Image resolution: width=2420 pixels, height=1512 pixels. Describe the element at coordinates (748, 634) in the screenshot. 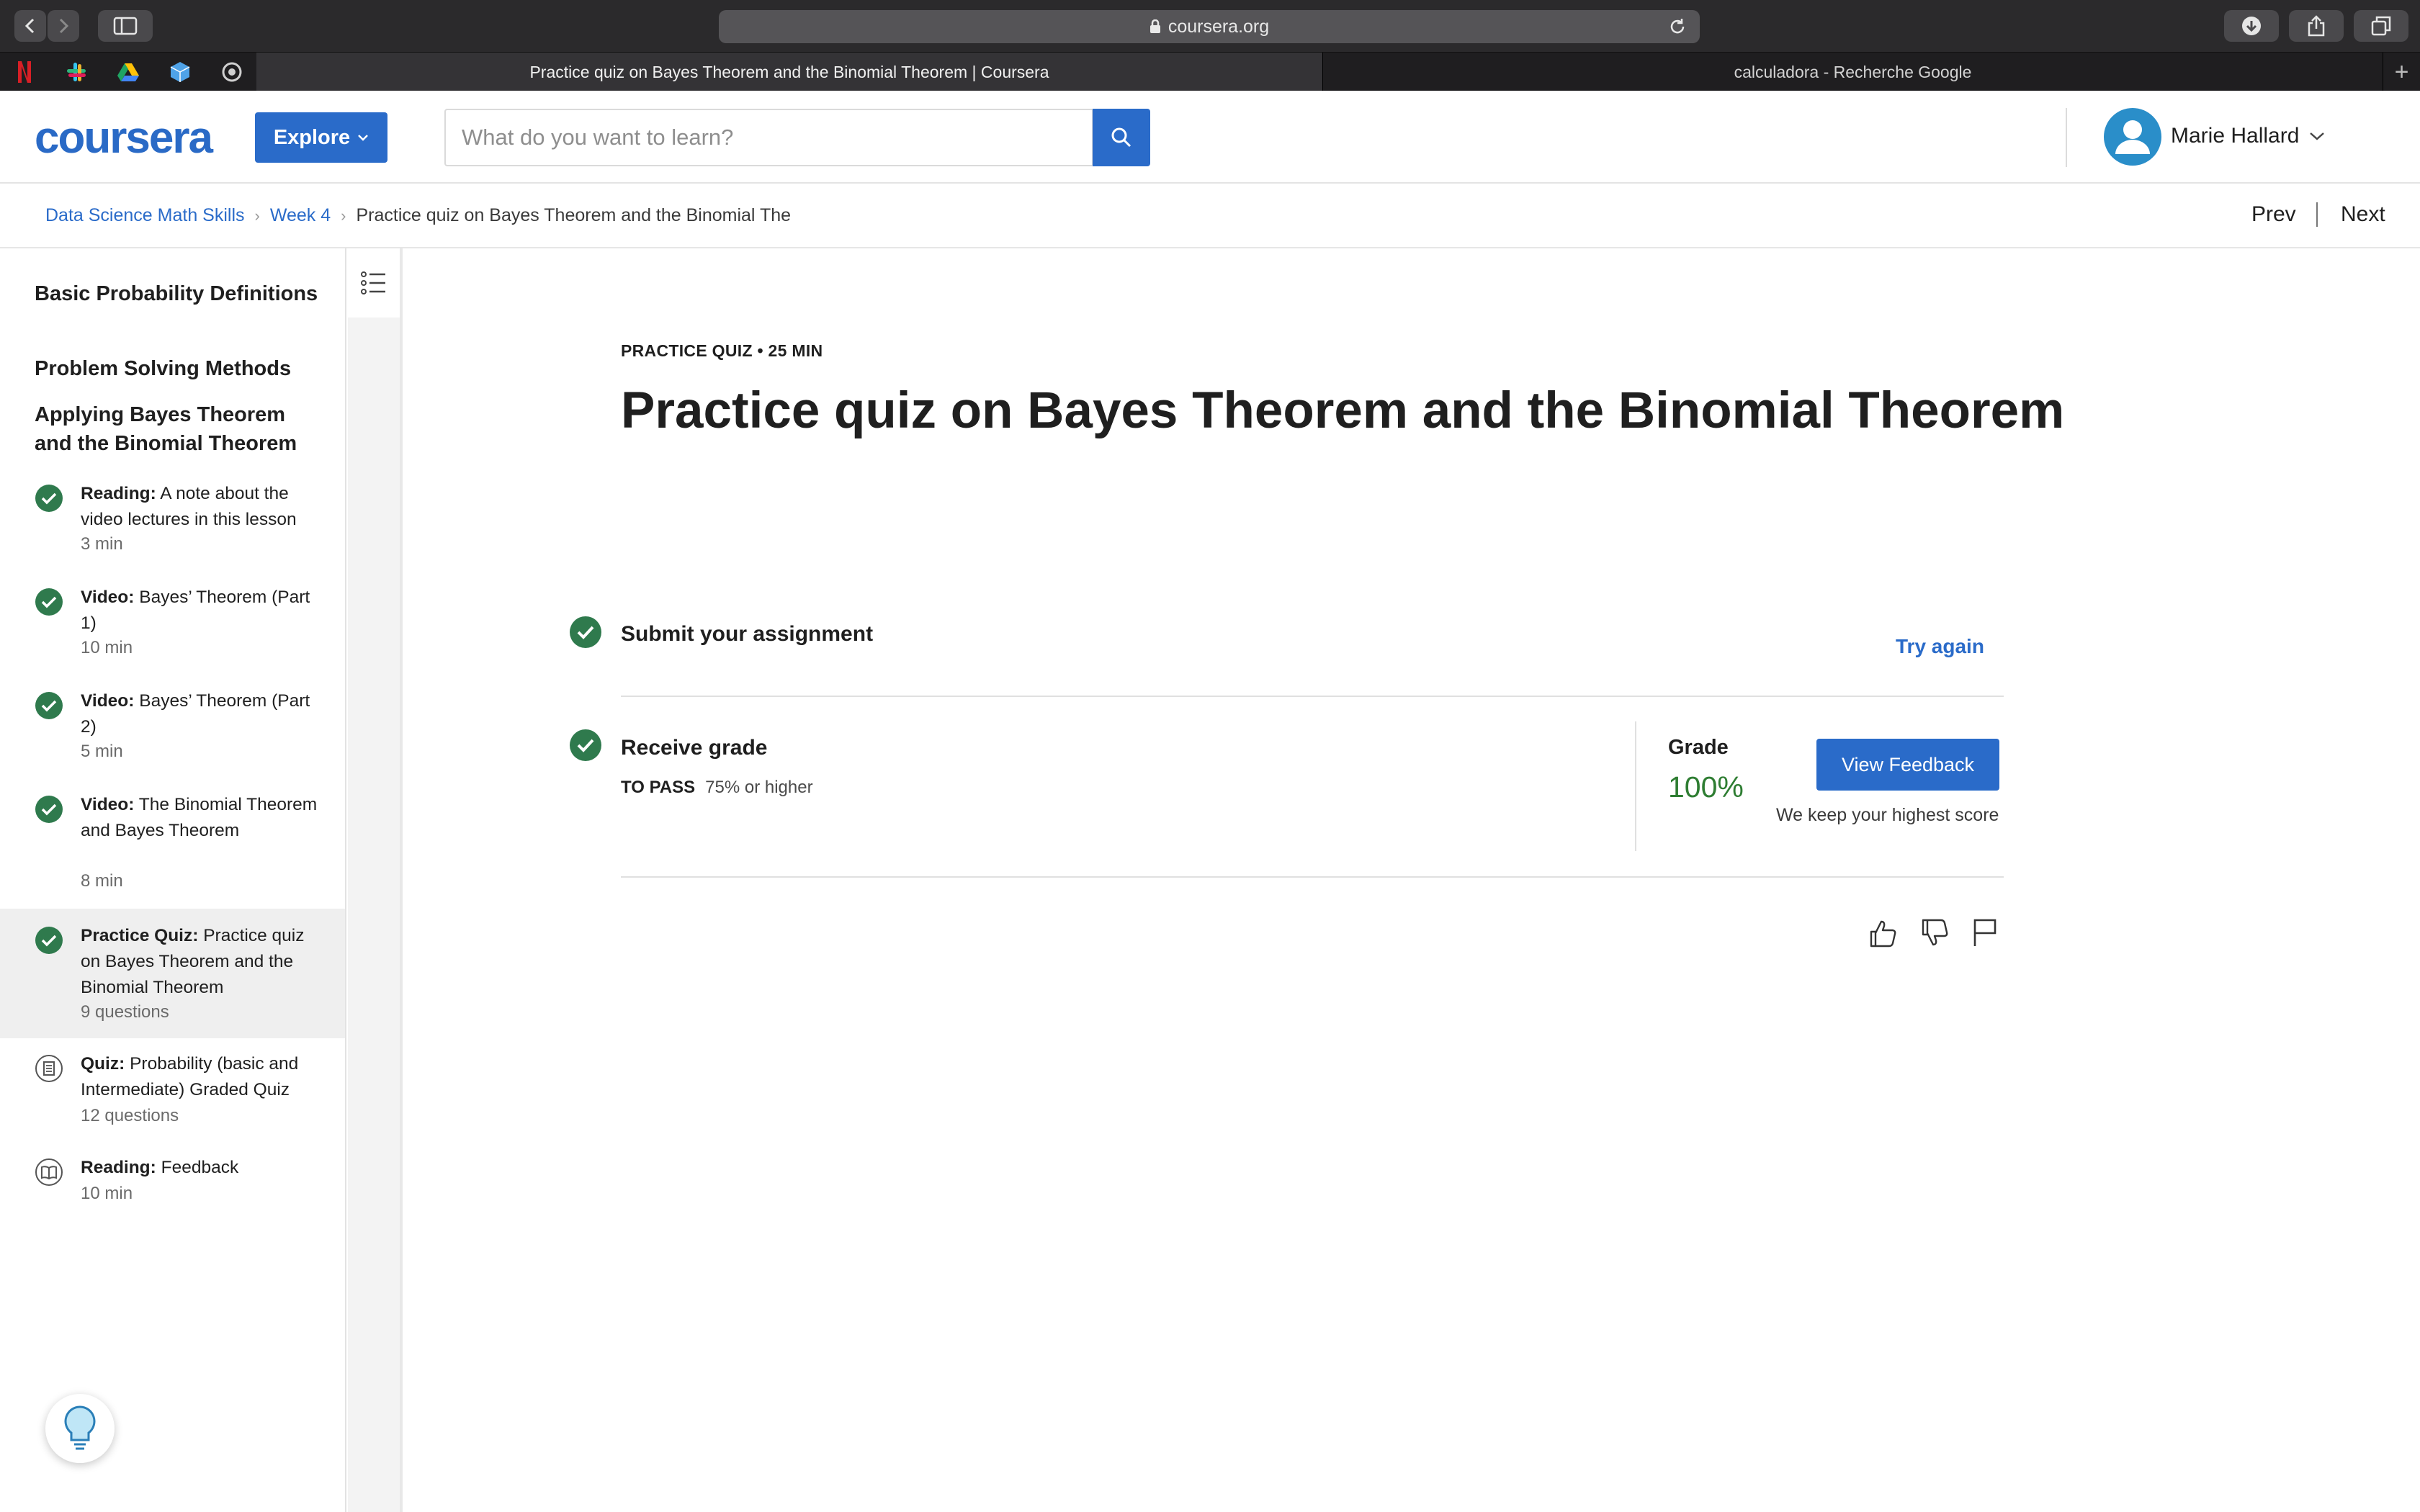

I see `submit-assignment-label: Submit your assignment` at that location.